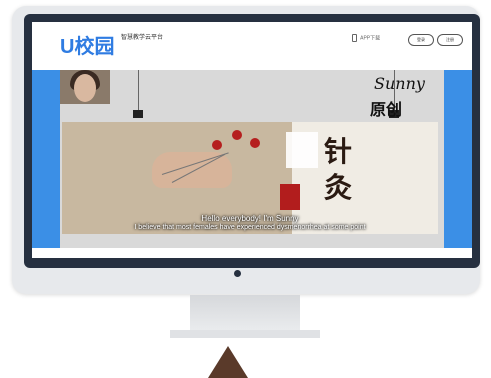 The height and width of the screenshot is (378, 491). What do you see at coordinates (138, 114) in the screenshot?
I see `binder-clip-left` at bounding box center [138, 114].